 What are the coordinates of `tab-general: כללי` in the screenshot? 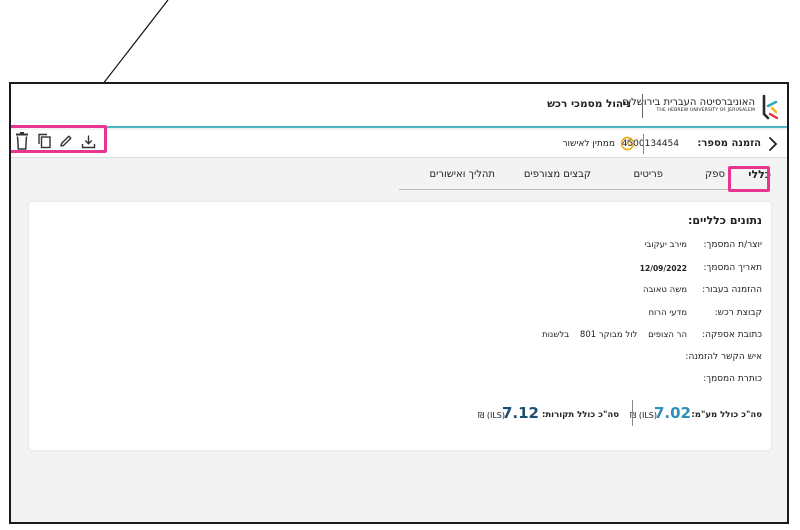 It's located at (759, 174).